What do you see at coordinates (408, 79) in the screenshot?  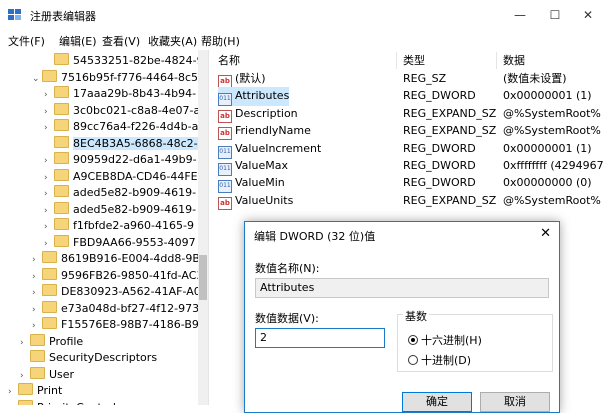 I see `value-row: ab (默认) REG_SZ (数值未设置)` at bounding box center [408, 79].